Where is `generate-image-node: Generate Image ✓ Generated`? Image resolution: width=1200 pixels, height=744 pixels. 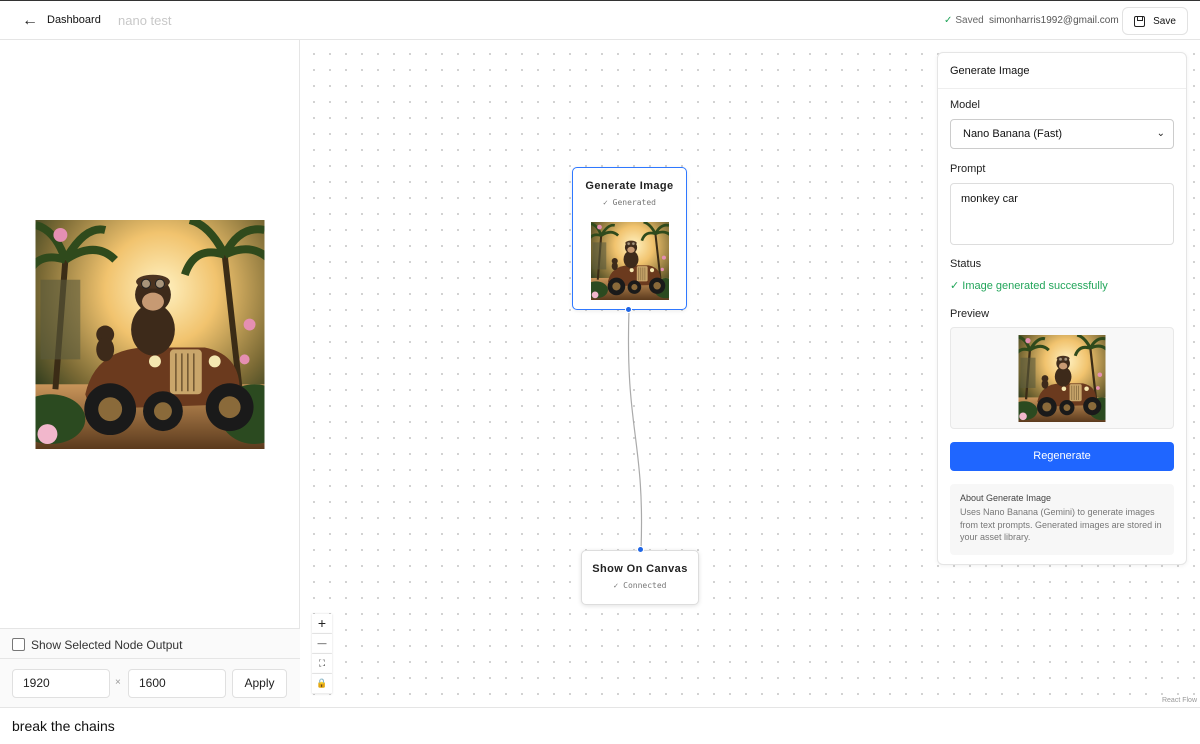 generate-image-node: Generate Image ✓ Generated is located at coordinates (629, 238).